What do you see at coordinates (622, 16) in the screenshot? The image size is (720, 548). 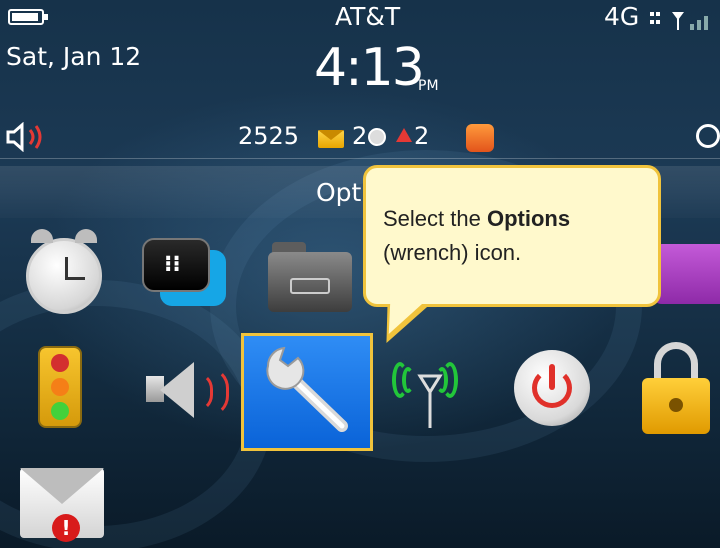 I see `network-type: 4G` at bounding box center [622, 16].